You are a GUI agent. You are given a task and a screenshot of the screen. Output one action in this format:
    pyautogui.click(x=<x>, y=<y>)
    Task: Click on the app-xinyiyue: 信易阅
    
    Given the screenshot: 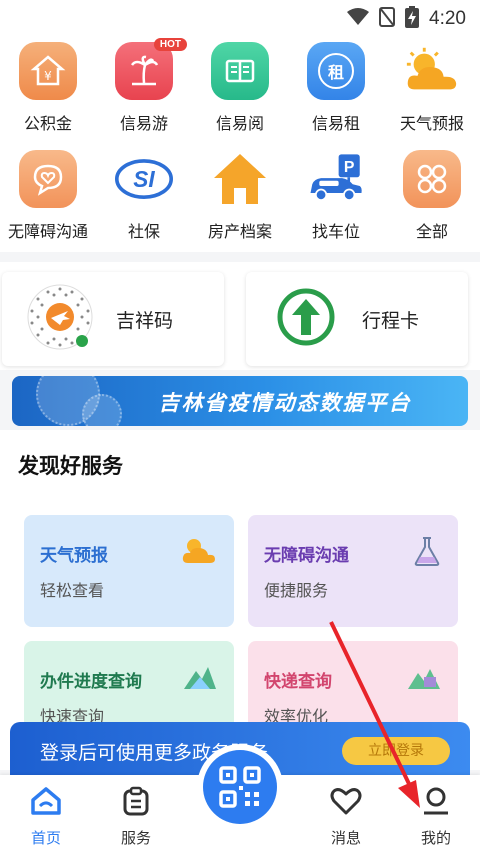 What is the action you would take?
    pyautogui.click(x=240, y=88)
    